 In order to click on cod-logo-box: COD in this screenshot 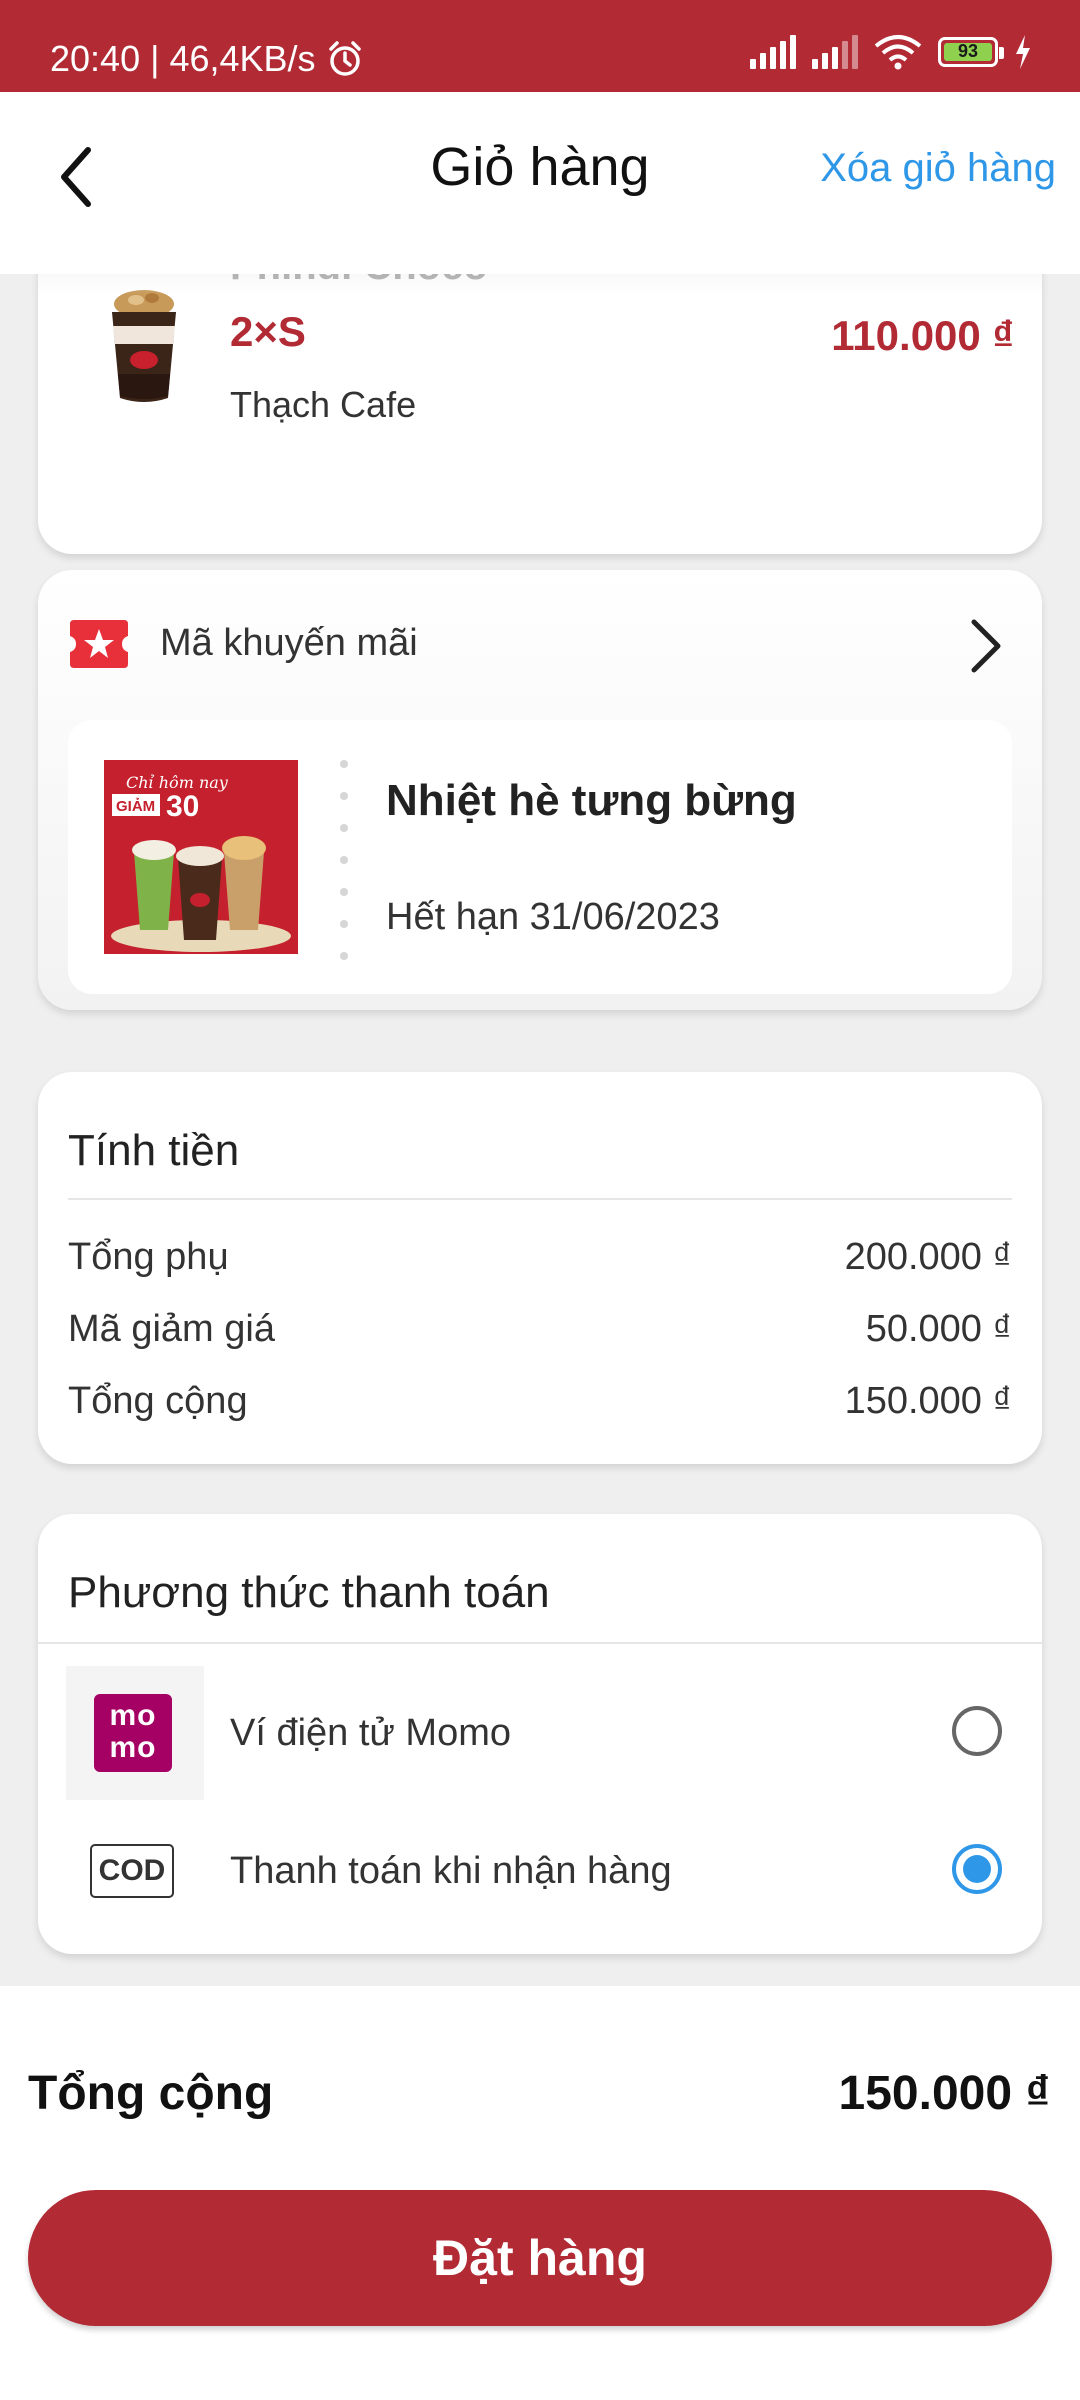, I will do `click(135, 1871)`.